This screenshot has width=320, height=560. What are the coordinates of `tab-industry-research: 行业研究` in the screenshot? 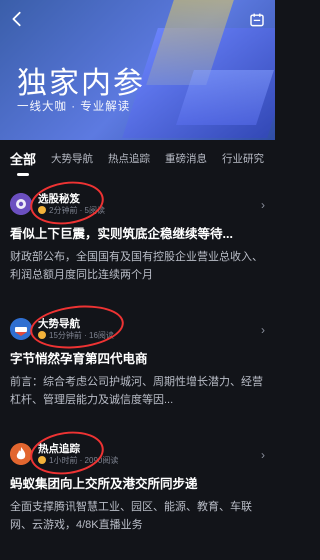 It's located at (243, 158).